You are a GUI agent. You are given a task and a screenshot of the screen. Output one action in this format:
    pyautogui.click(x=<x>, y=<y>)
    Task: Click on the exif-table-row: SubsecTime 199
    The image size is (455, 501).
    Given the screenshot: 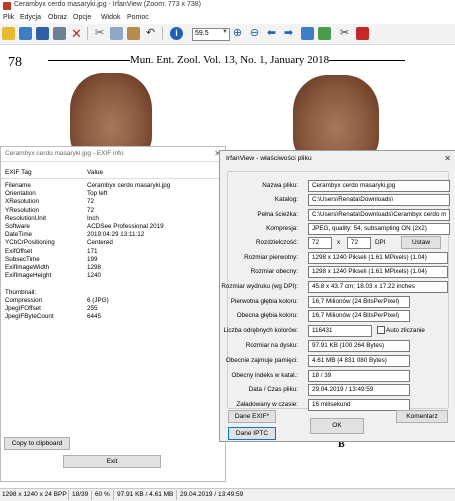 What is the action you would take?
    pyautogui.click(x=113, y=260)
    